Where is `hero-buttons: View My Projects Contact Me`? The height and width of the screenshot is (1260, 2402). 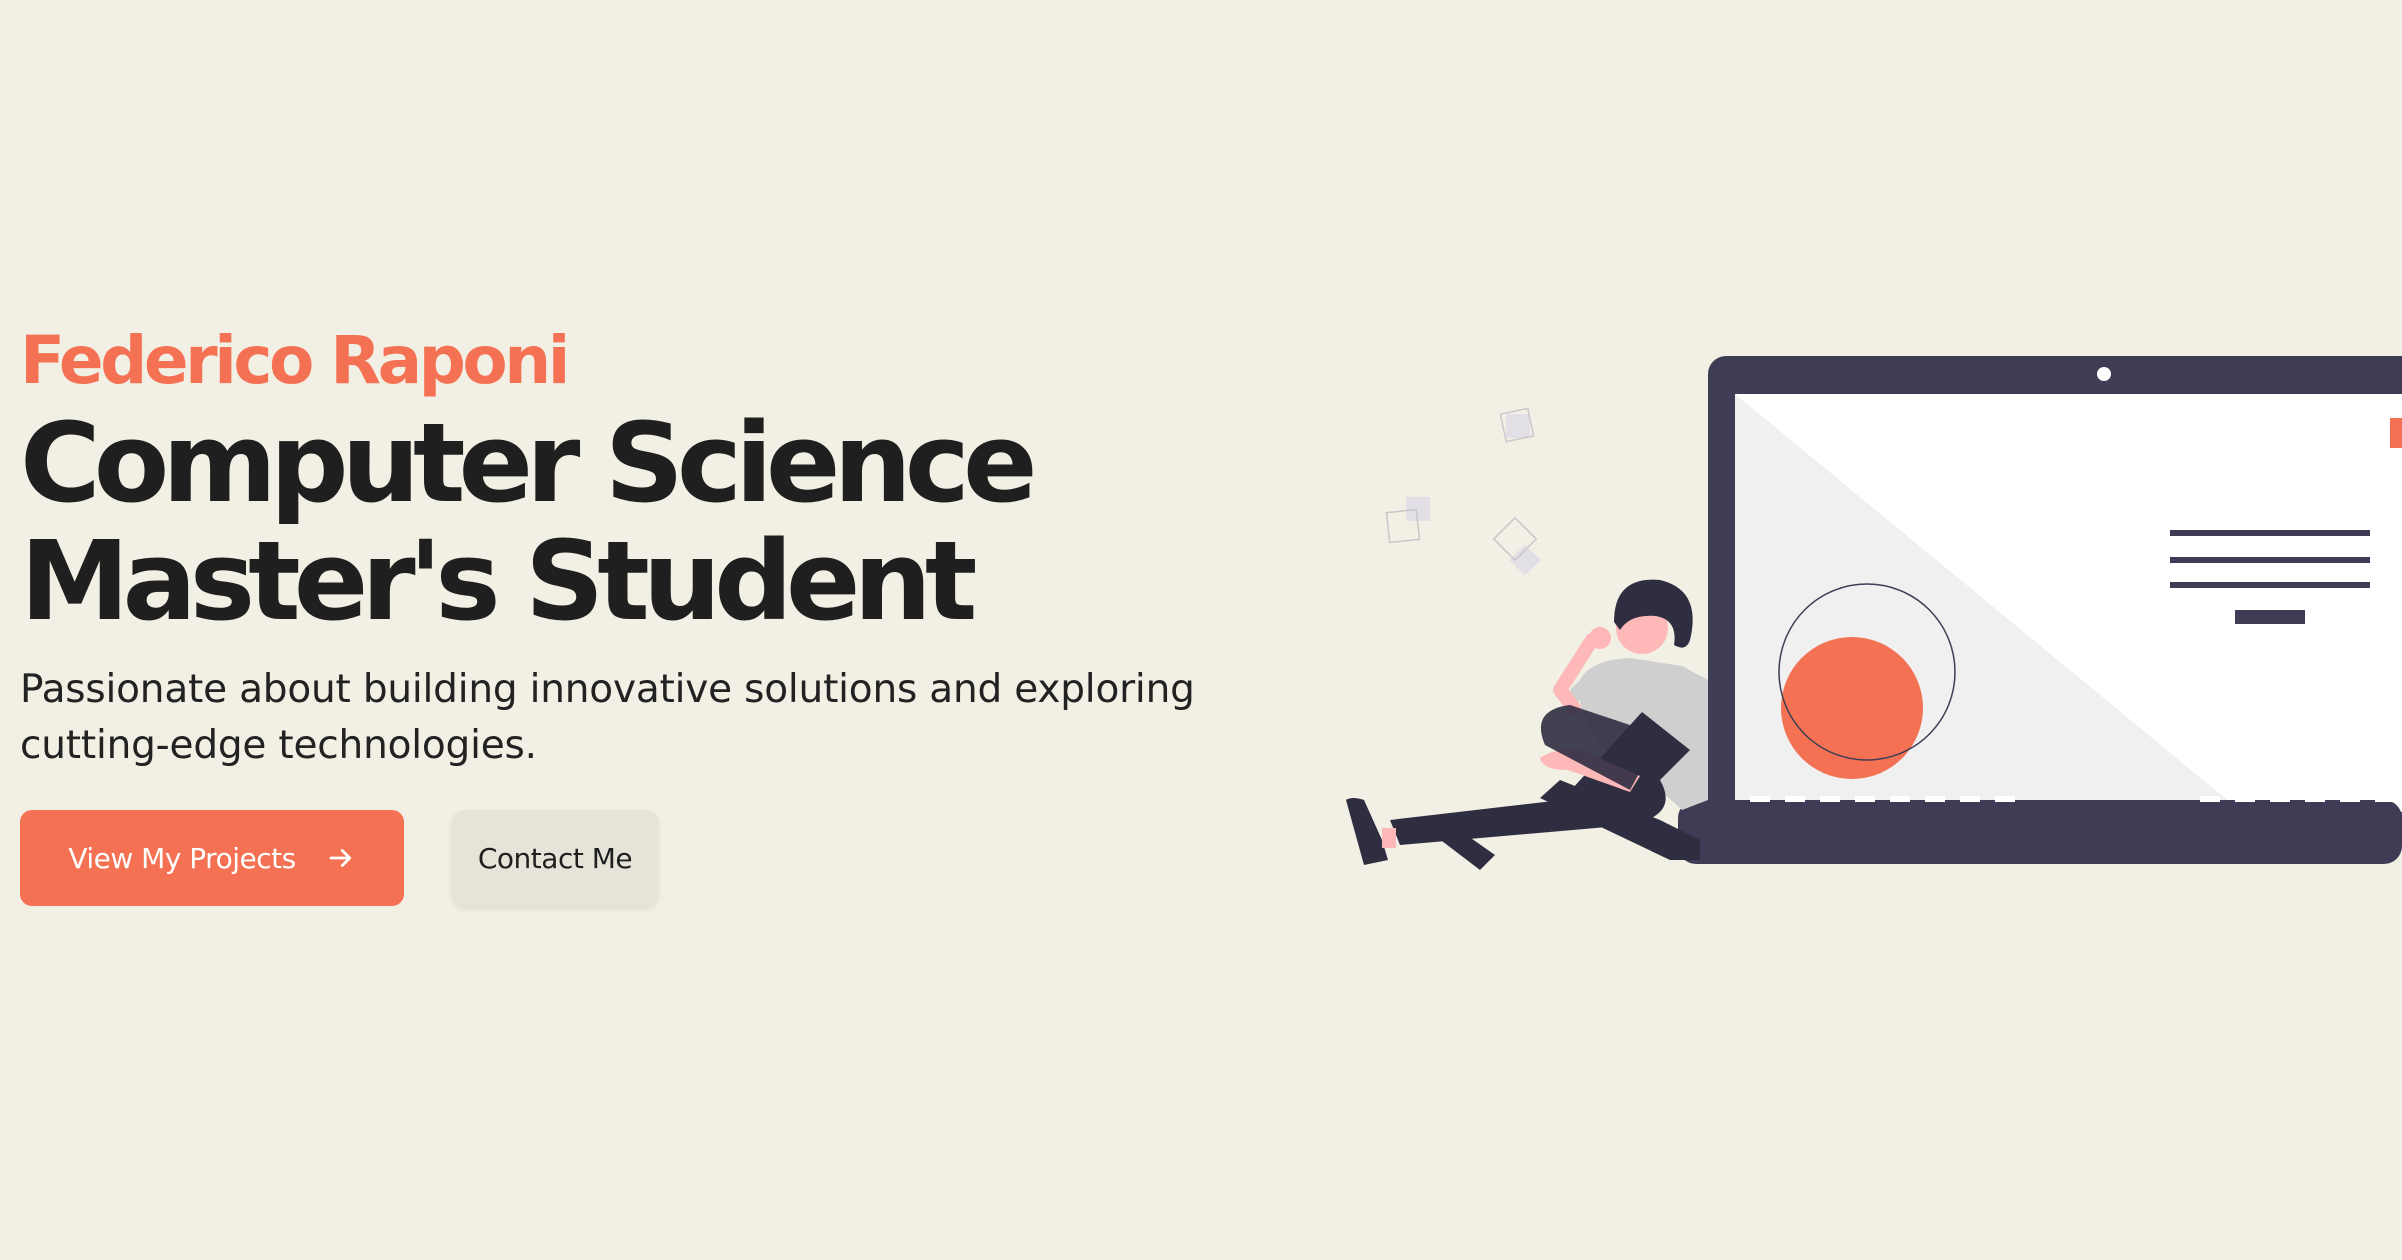 hero-buttons: View My Projects Contact Me is located at coordinates (339, 858).